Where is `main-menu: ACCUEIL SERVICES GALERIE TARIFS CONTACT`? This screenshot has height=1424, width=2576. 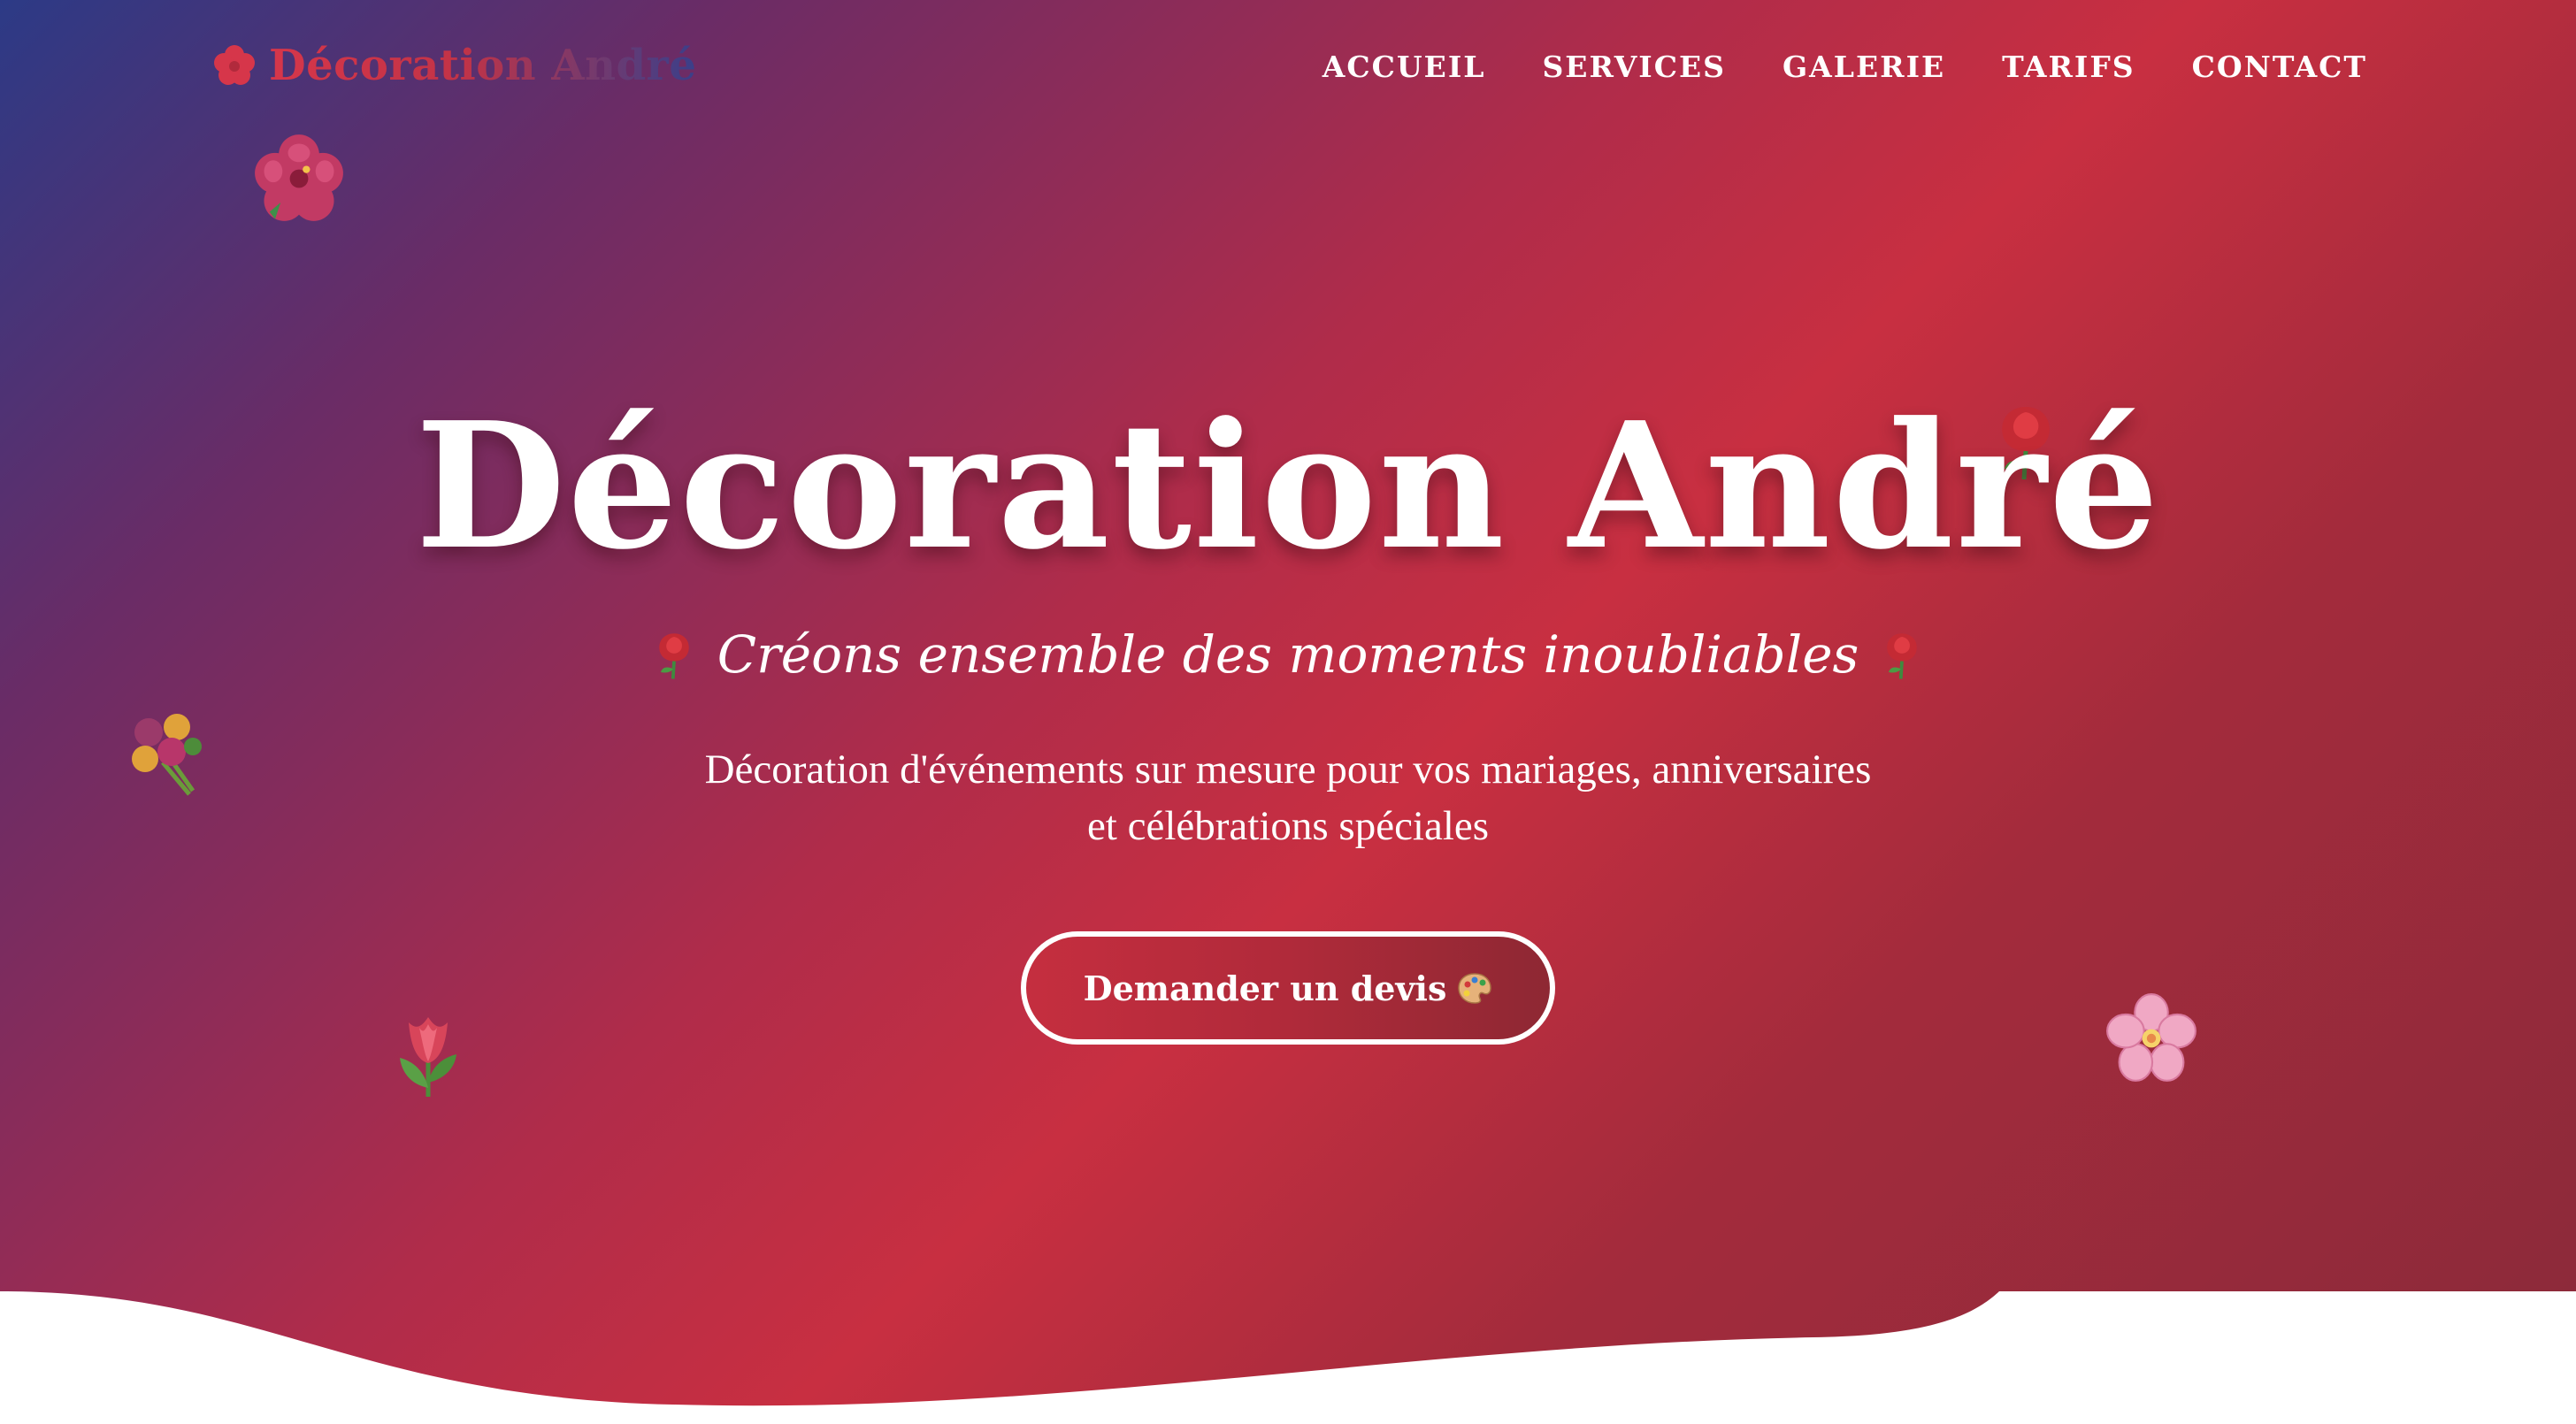 main-menu: ACCUEIL SERVICES GALERIE TARIFS CONTACT is located at coordinates (1844, 67).